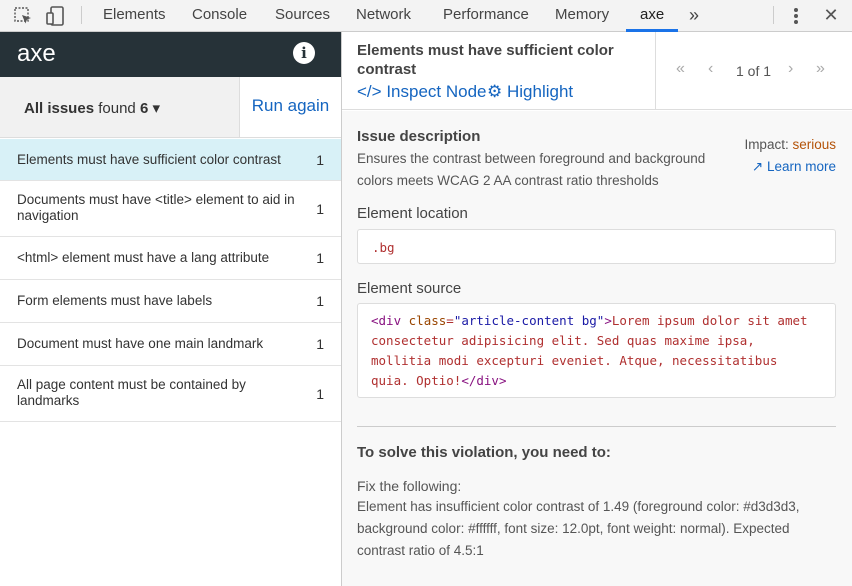  I want to click on source-open-tag-end: >, so click(608, 320).